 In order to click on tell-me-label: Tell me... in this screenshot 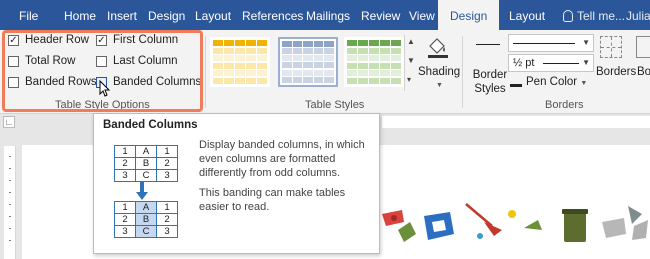, I will do `click(601, 16)`.